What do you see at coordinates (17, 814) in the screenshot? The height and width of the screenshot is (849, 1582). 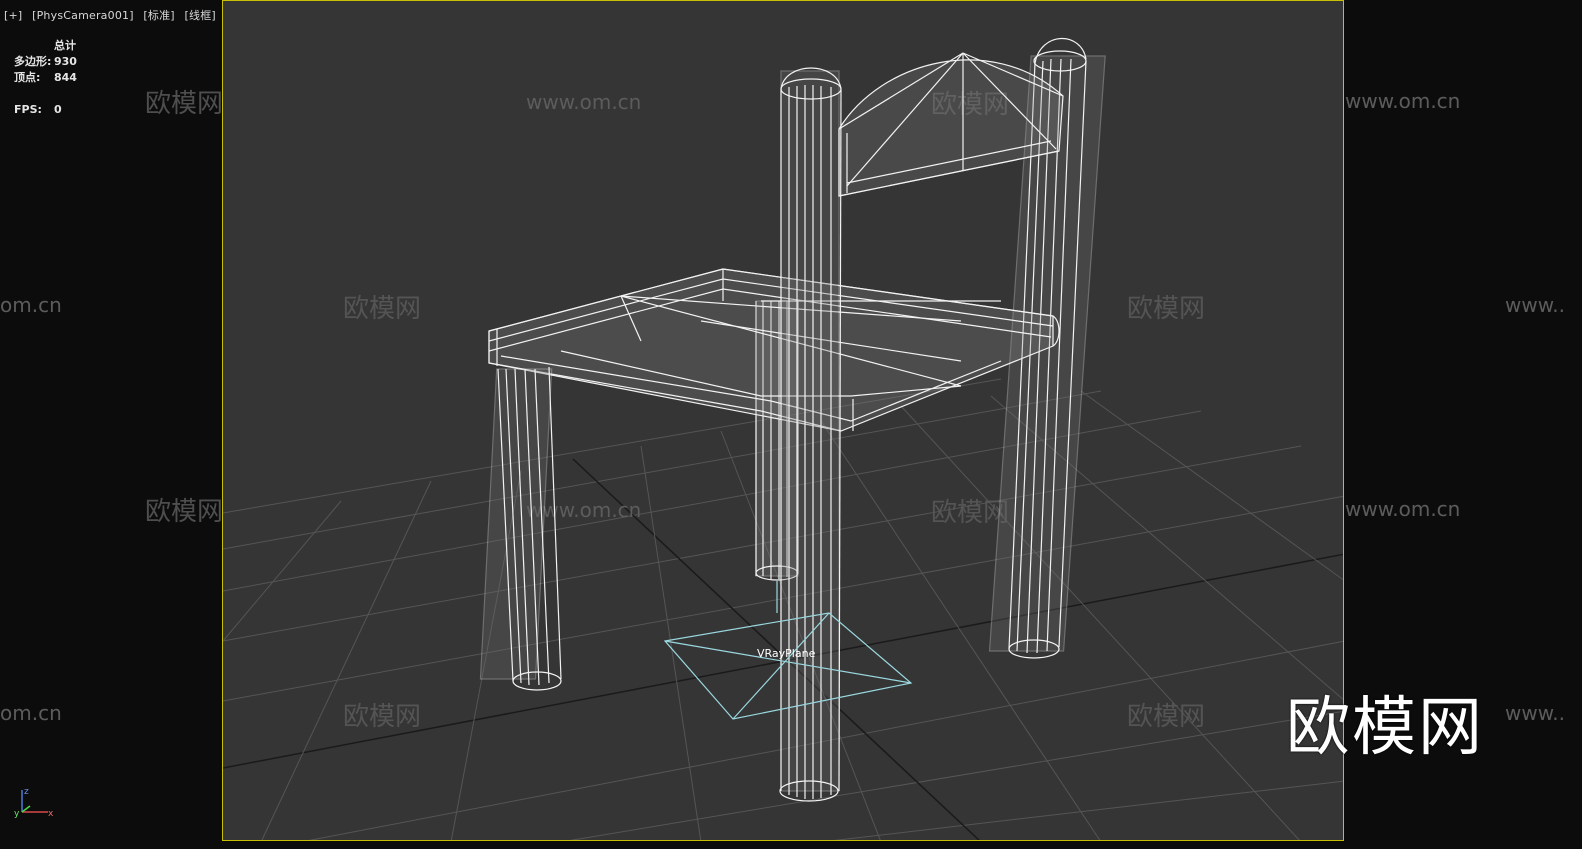 I see `axis-y-label: y` at bounding box center [17, 814].